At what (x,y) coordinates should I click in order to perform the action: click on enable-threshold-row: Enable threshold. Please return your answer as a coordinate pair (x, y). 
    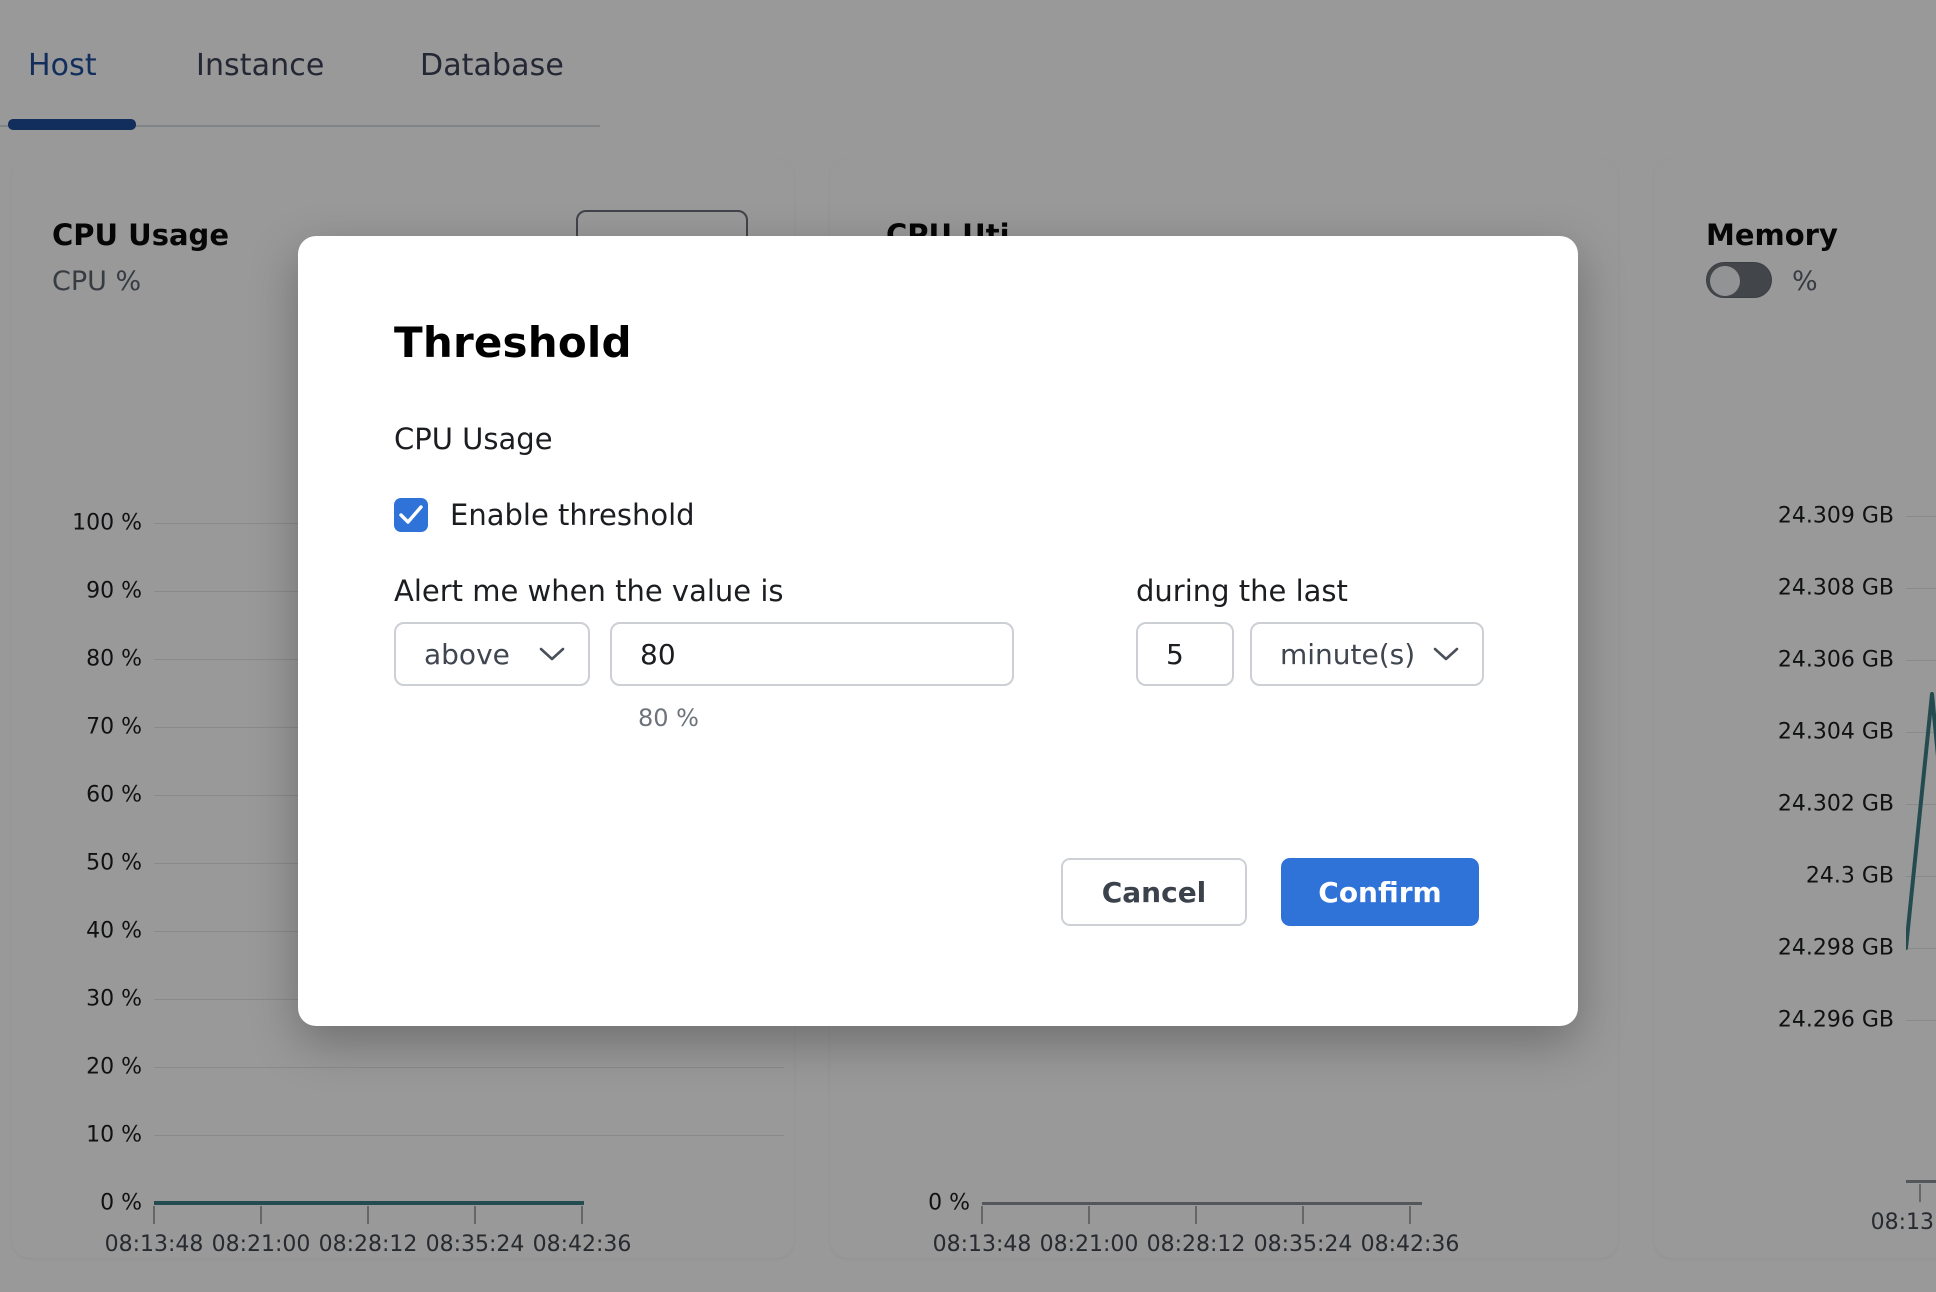
    Looking at the image, I should click on (544, 515).